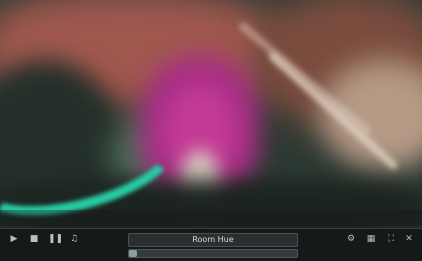 The image size is (422, 261). What do you see at coordinates (14, 239) in the screenshot?
I see `play-icon: ▶` at bounding box center [14, 239].